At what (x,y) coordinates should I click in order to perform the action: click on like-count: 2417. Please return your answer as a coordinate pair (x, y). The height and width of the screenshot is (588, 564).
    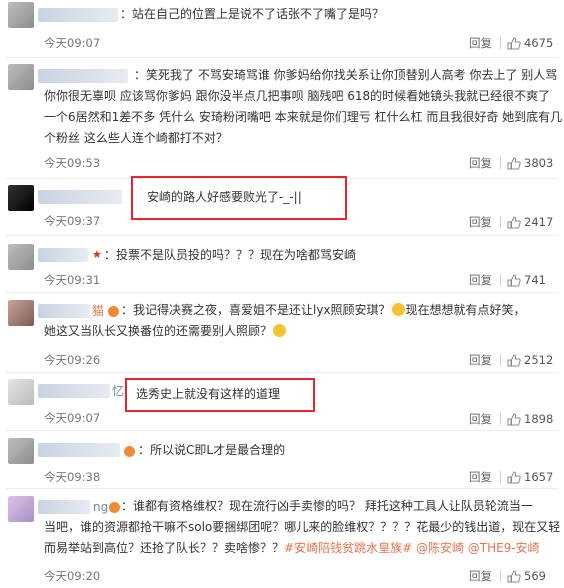
    Looking at the image, I should click on (539, 222).